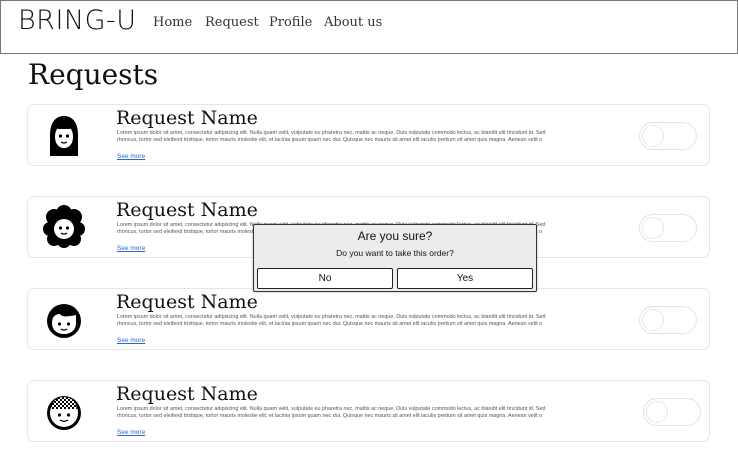  What do you see at coordinates (172, 22) in the screenshot?
I see `nav-link-home: Home` at bounding box center [172, 22].